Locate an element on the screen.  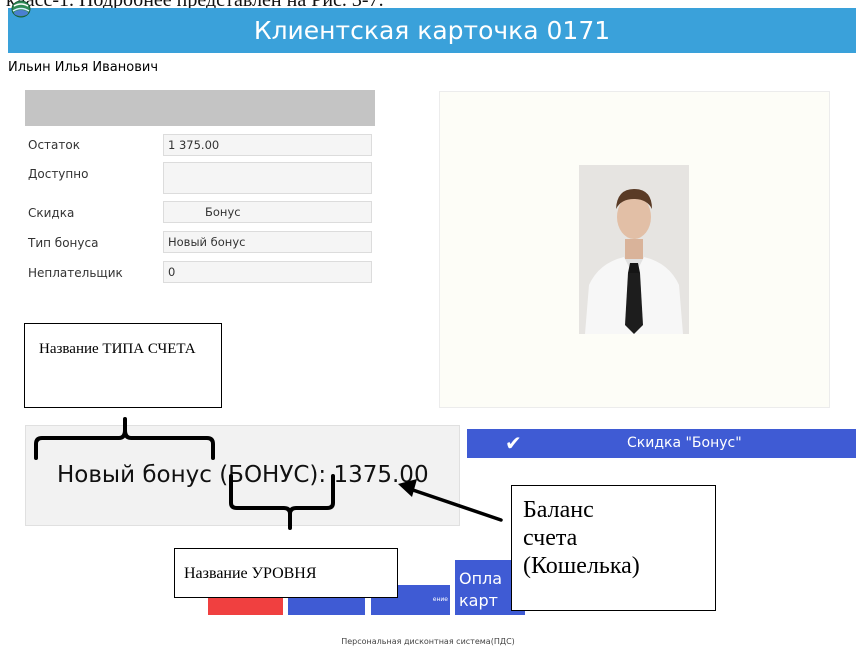
balance-callout-line3: (Кошелька) is located at coordinates (581, 566).